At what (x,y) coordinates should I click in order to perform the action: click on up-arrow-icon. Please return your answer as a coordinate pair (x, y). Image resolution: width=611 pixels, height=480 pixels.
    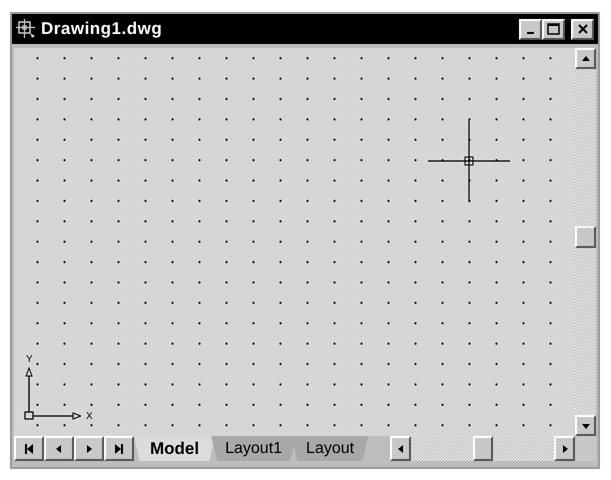
    Looking at the image, I should click on (585, 59).